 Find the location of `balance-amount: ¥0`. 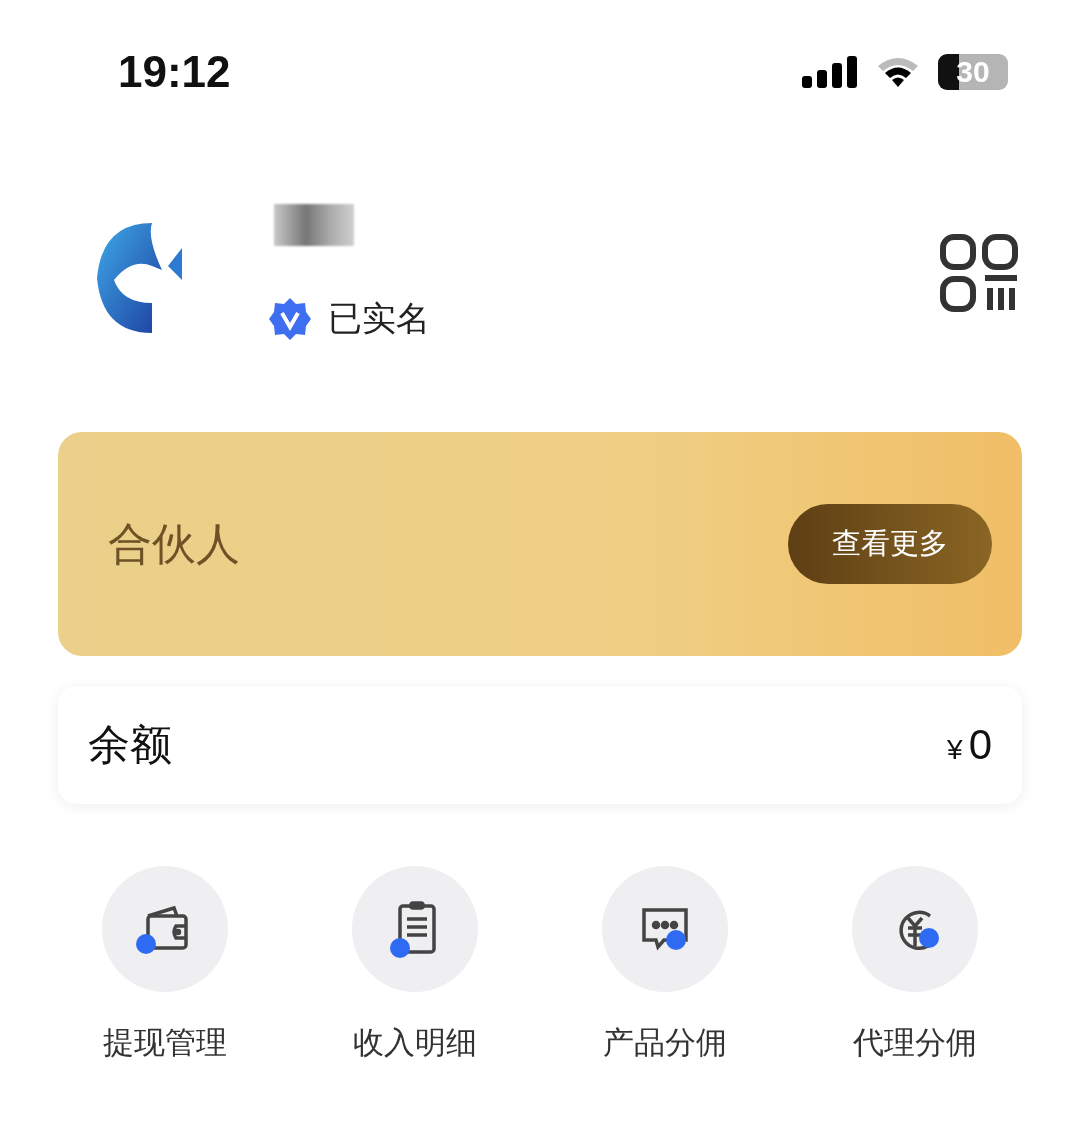

balance-amount: ¥0 is located at coordinates (969, 745).